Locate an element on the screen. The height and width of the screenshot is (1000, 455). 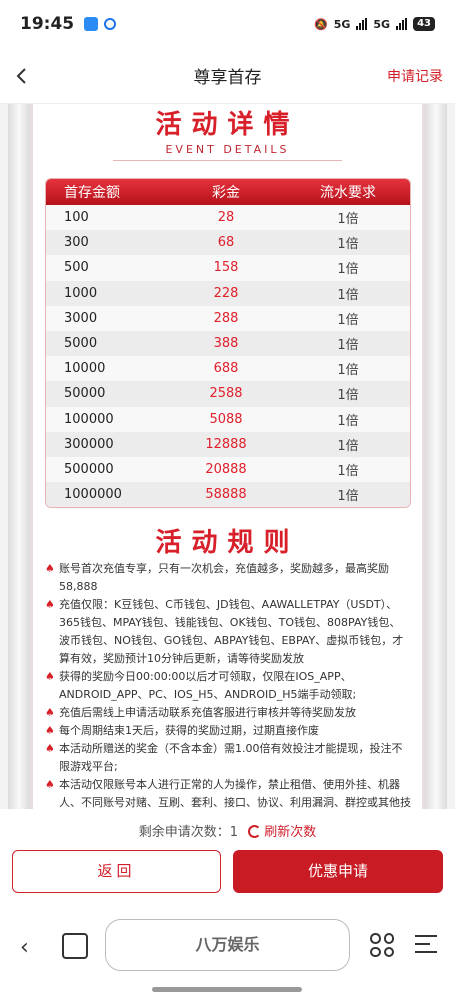
event-title: 活动详情 is located at coordinates (227, 125).